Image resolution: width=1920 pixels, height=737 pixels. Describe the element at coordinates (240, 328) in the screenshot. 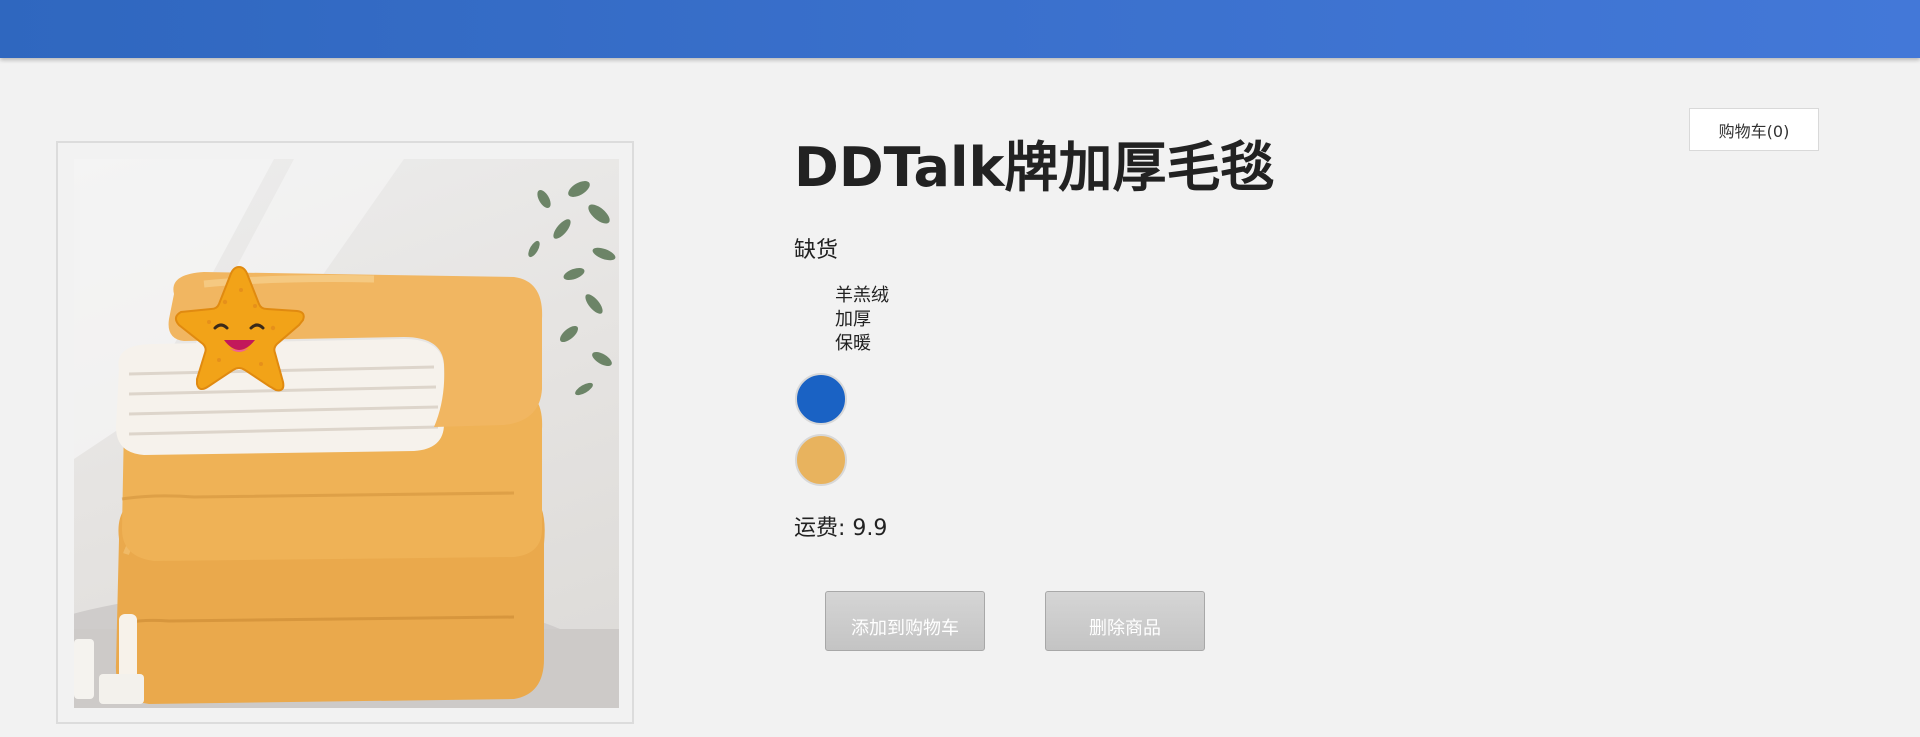

I see `smiling-star-icon` at that location.